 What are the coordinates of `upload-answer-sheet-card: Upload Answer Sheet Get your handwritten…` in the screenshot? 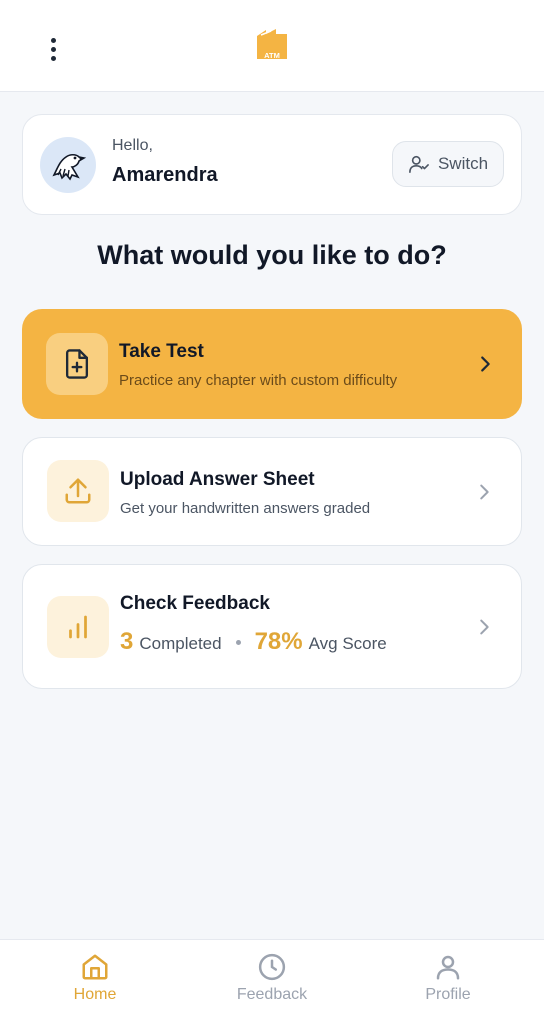 It's located at (272, 491).